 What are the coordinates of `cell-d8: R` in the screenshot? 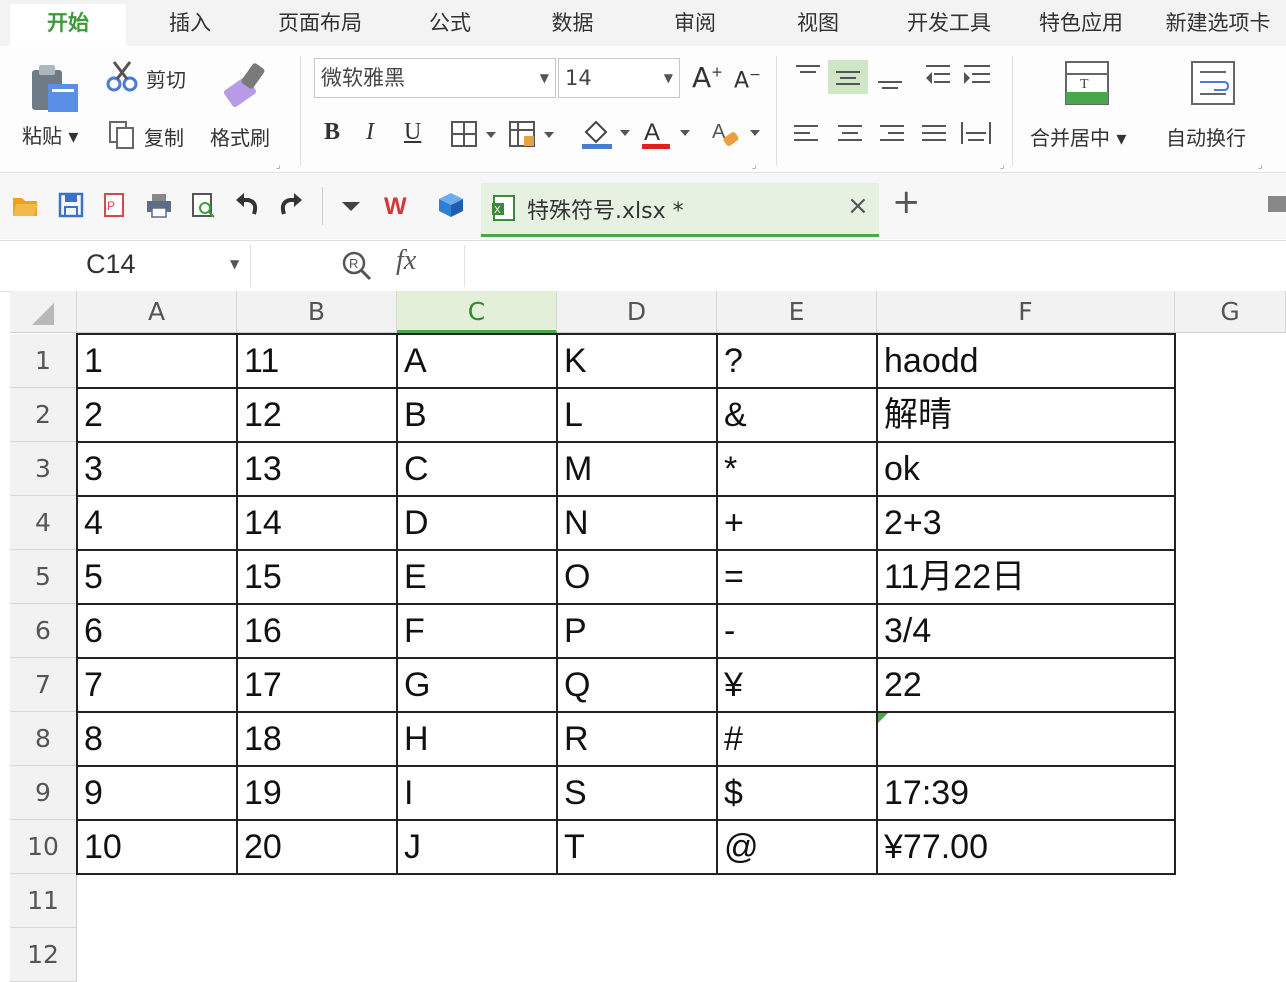 It's located at (637, 739).